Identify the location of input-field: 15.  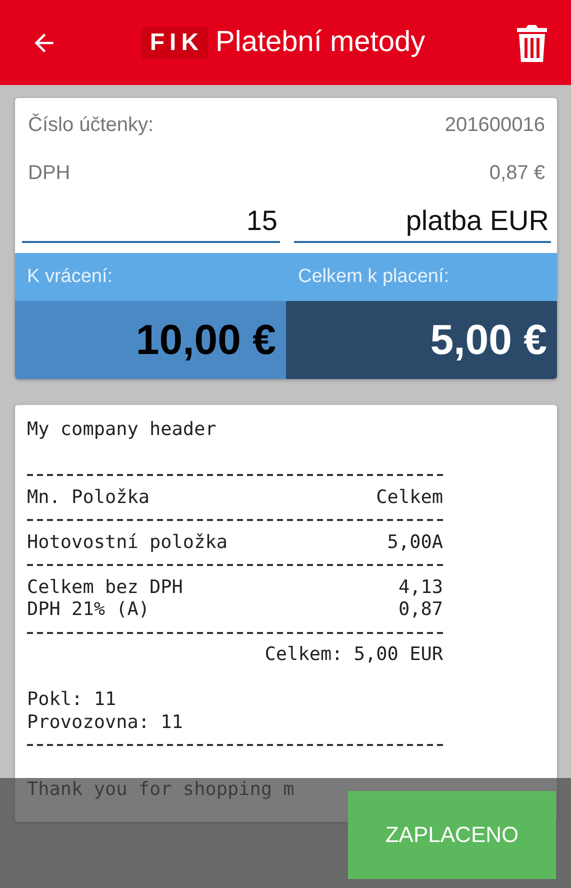
(151, 222).